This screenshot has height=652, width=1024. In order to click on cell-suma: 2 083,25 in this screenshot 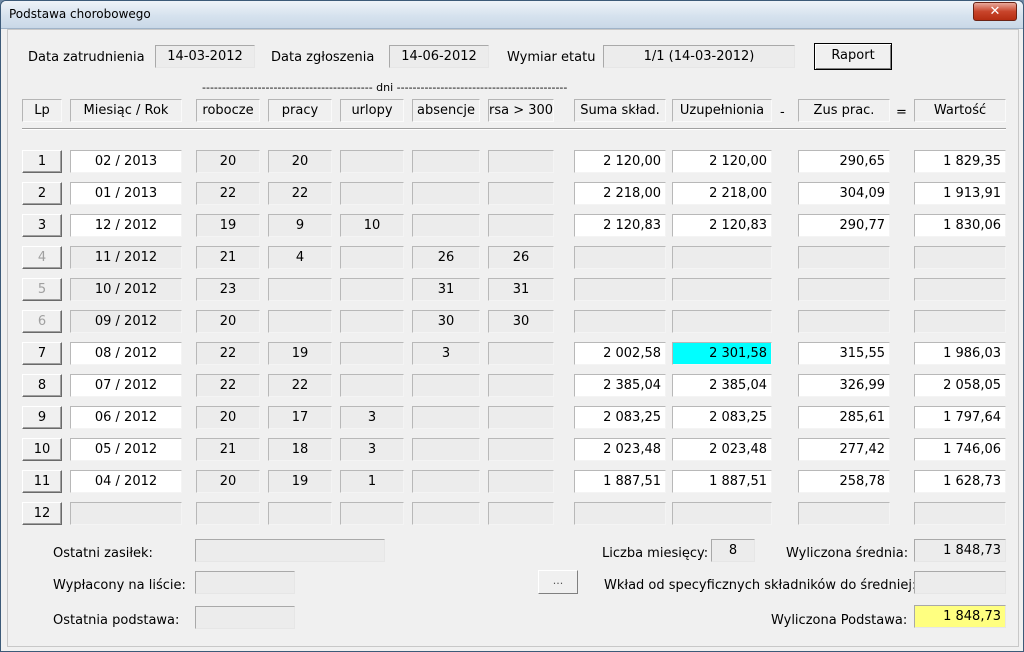, I will do `click(620, 417)`.